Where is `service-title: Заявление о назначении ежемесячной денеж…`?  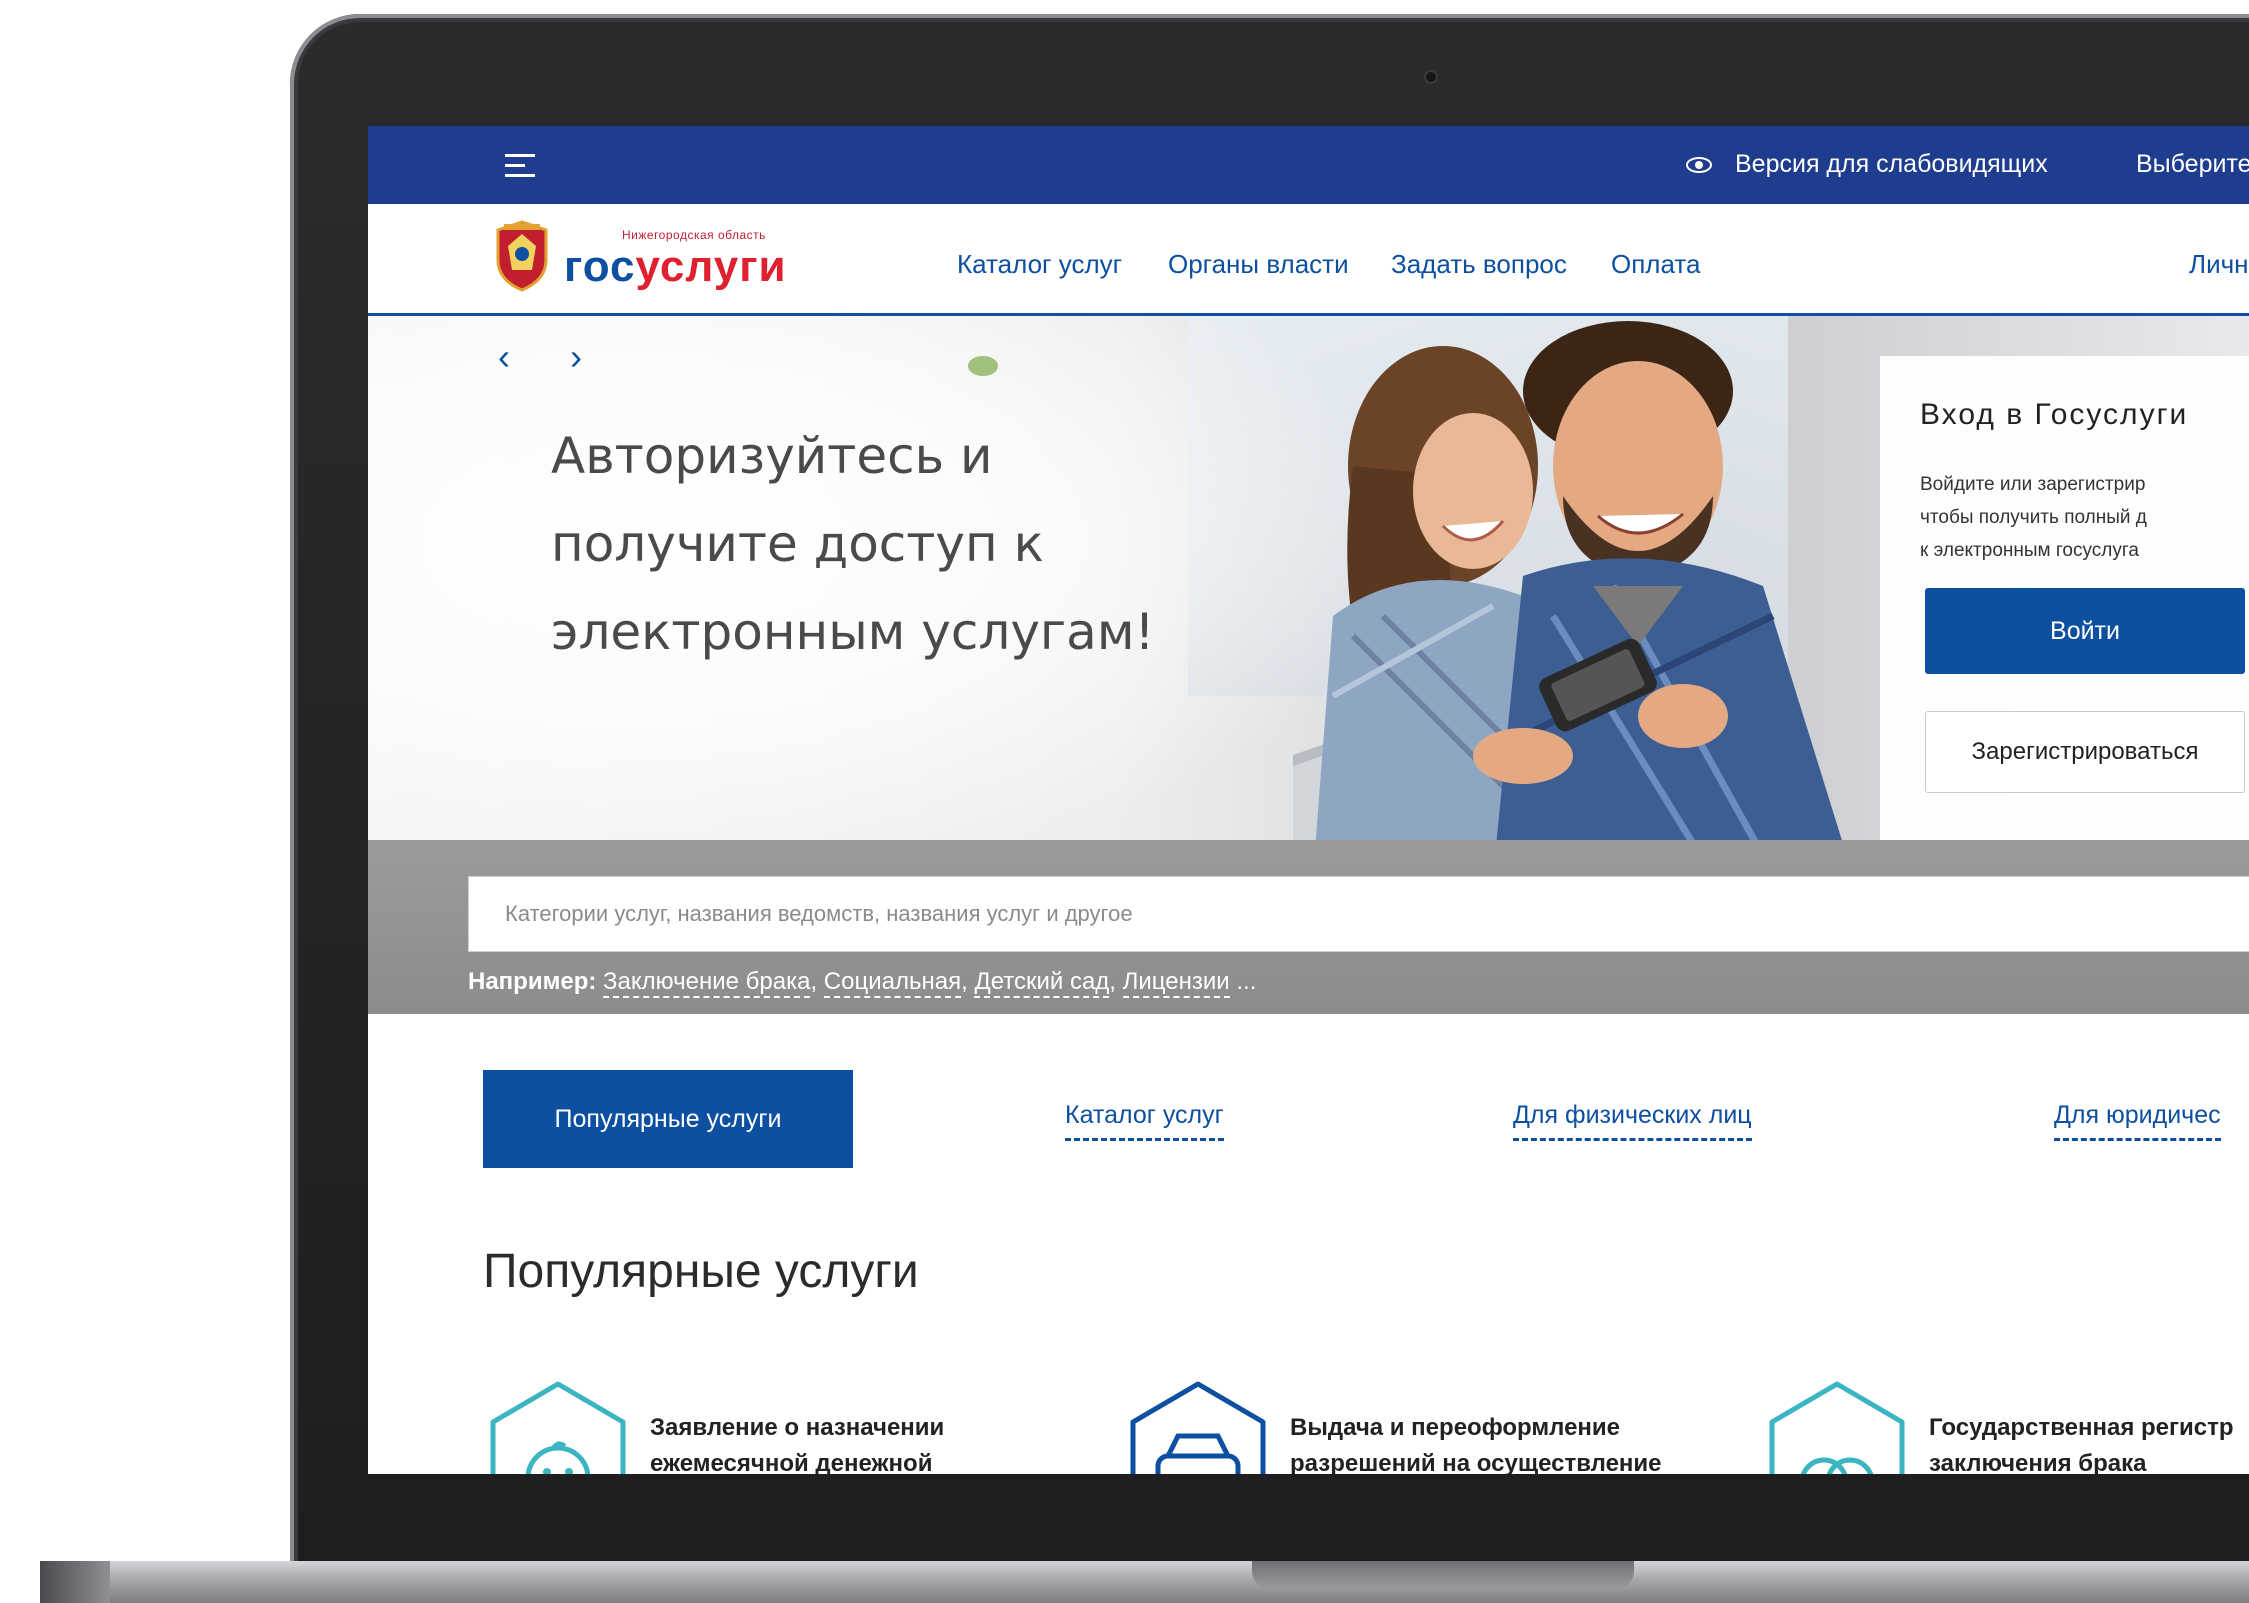 service-title: Заявление о назначении ежемесячной денеж… is located at coordinates (860, 1442).